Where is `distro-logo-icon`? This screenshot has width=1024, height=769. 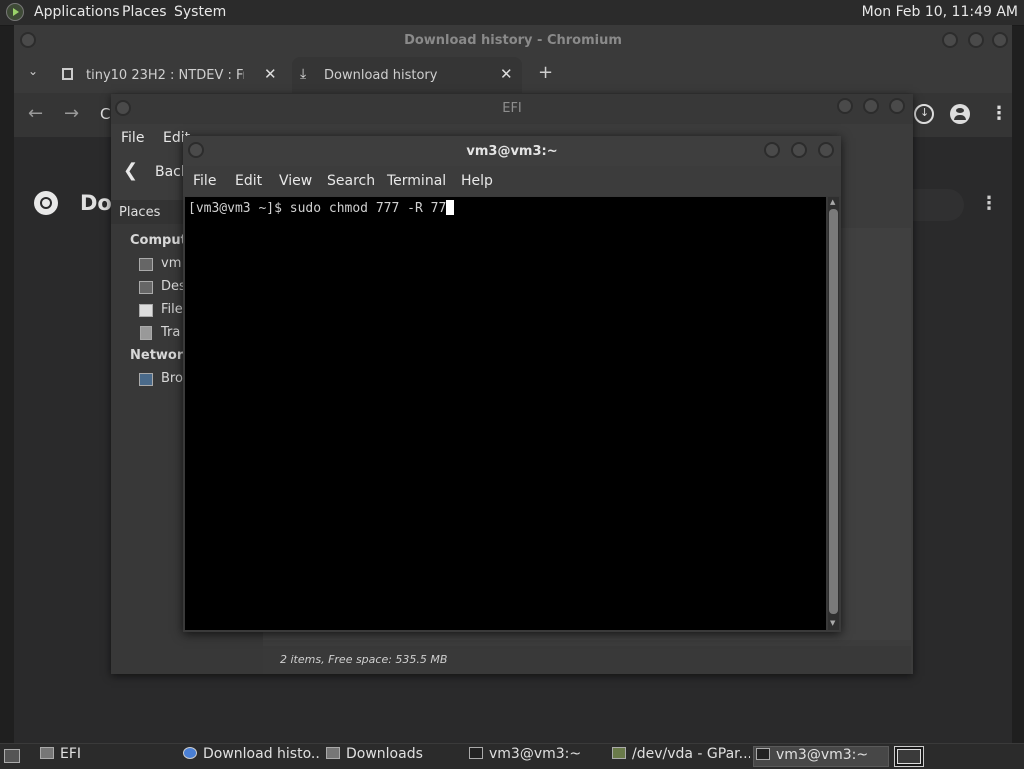 distro-logo-icon is located at coordinates (15, 12).